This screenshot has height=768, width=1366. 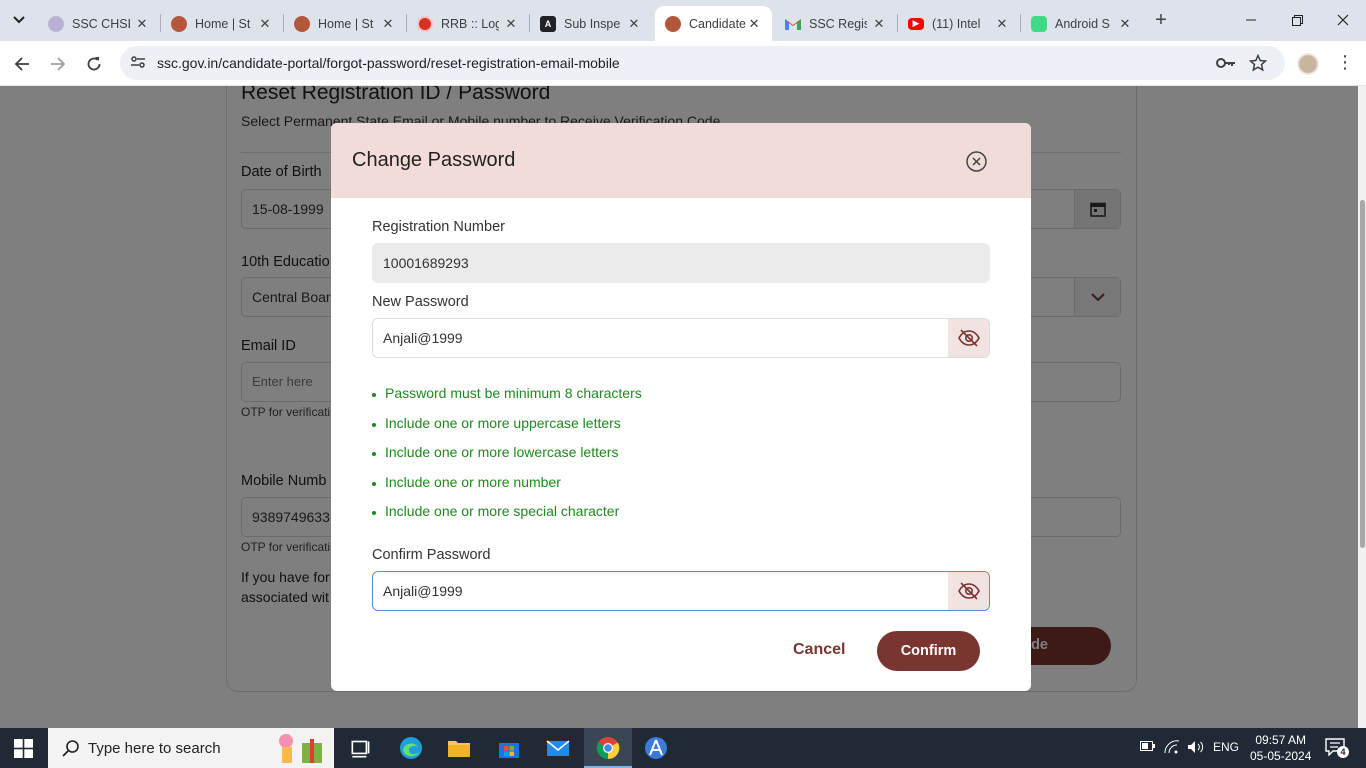 I want to click on registration-number-label: Registration Number, so click(x=438, y=227).